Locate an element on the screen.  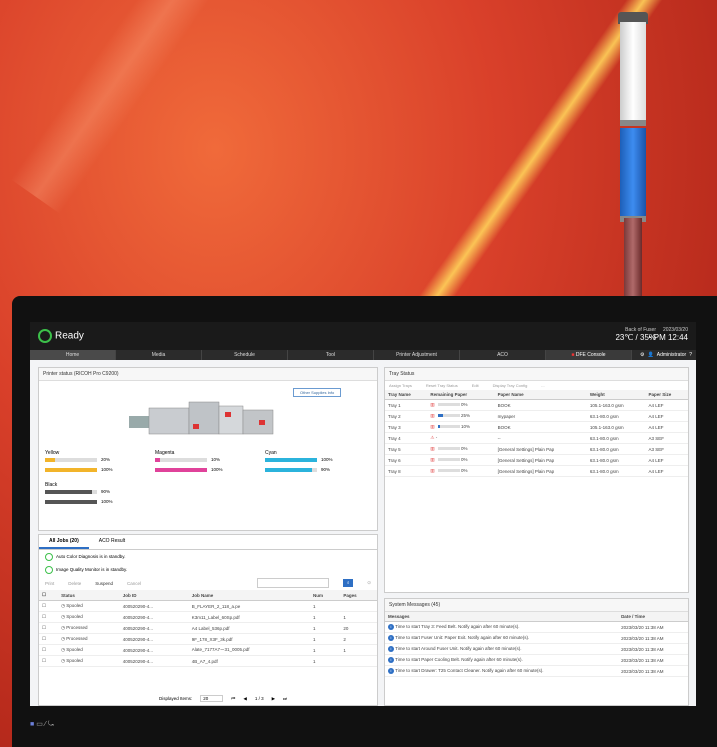
tab-dfe-label: DFE Console is located at coordinates (590, 355).